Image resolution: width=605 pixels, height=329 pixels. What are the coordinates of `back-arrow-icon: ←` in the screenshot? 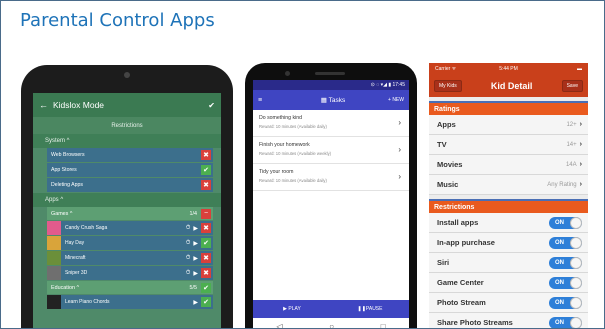 It's located at (46, 105).